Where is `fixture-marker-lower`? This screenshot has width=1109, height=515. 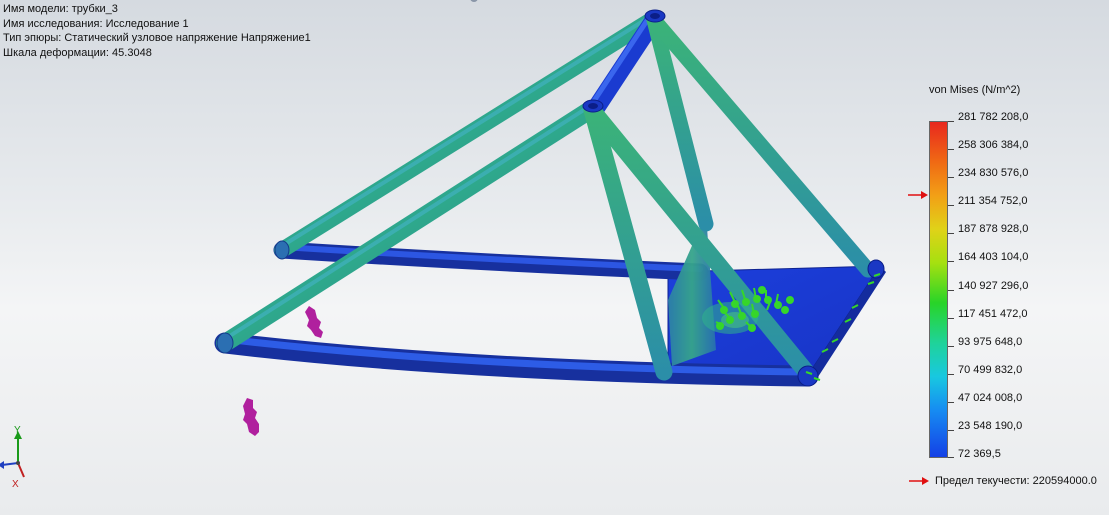 fixture-marker-lower is located at coordinates (251, 417).